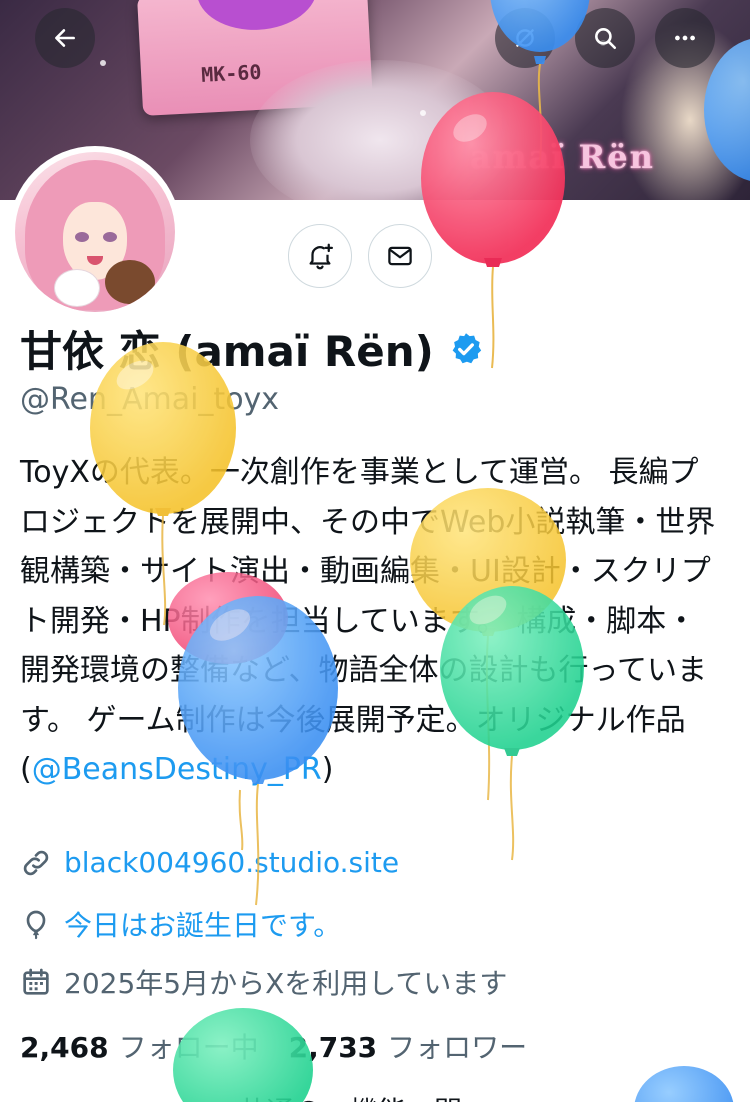  What do you see at coordinates (286, 983) in the screenshot?
I see `joined-date: 2025年5月からXを利用しています` at bounding box center [286, 983].